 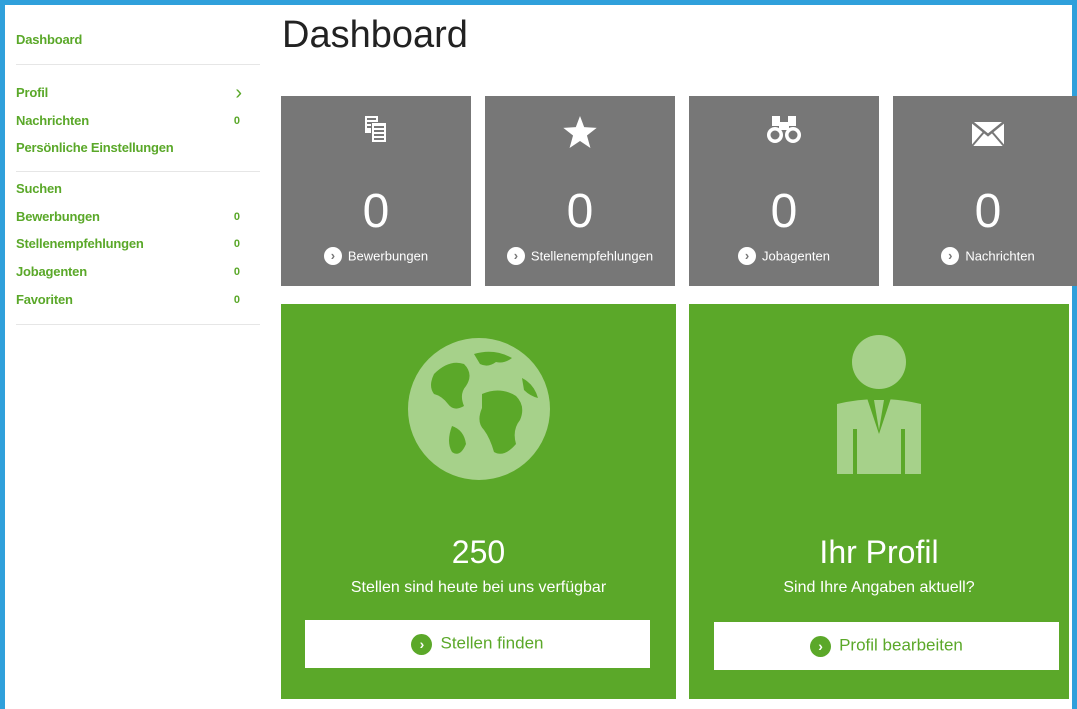 I want to click on edit-profile-button: › Profil bearbeiten, so click(x=886, y=646).